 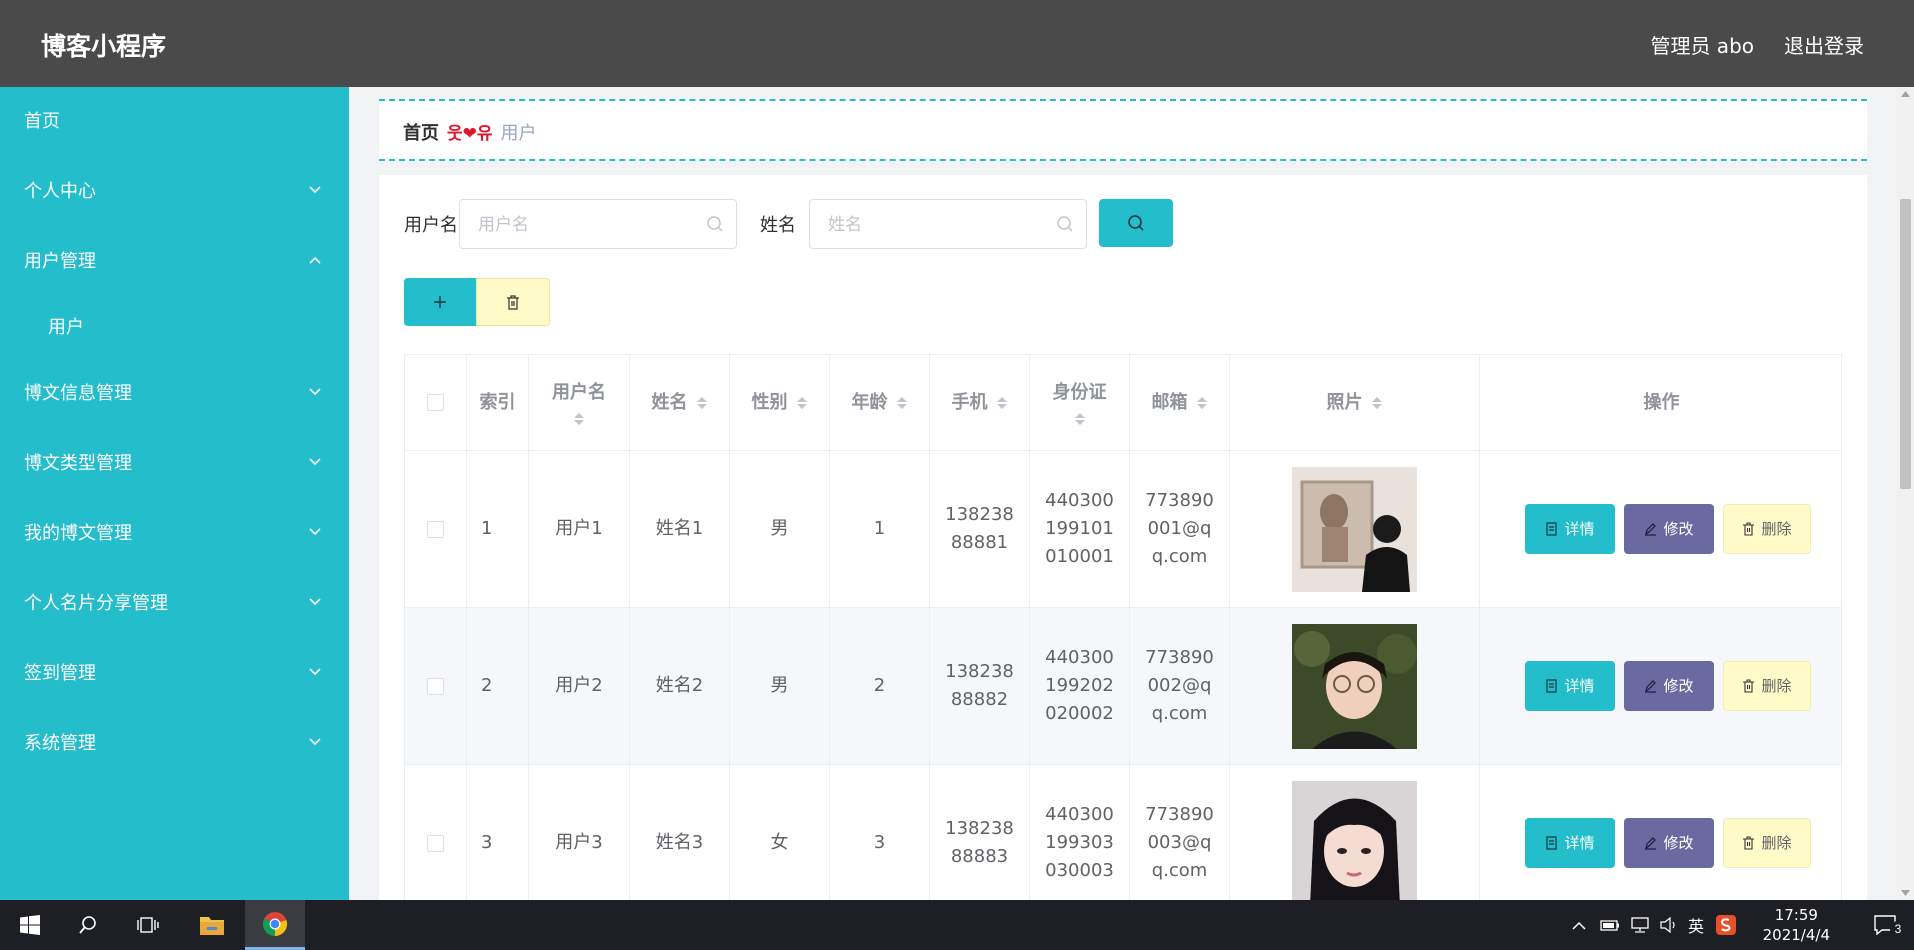 I want to click on sidebar-item-label: 我的博文管理, so click(x=78, y=533).